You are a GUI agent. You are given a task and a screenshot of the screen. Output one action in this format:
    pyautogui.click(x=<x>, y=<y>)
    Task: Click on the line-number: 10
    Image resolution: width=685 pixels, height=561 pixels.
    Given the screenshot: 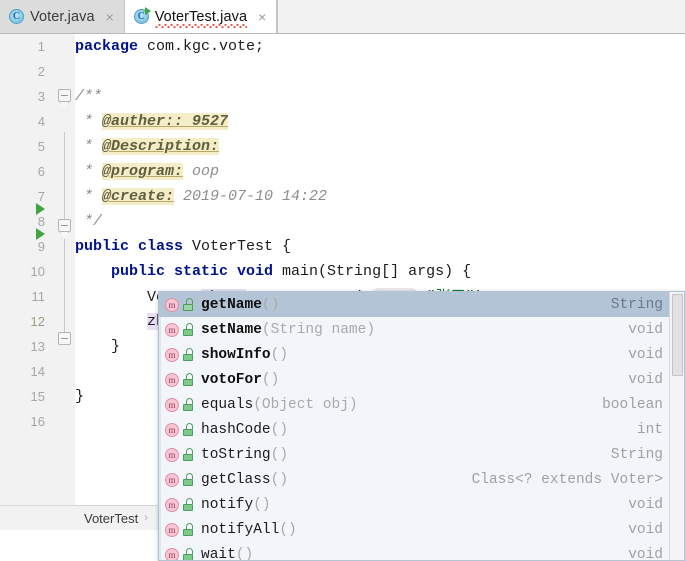 What is the action you would take?
    pyautogui.click(x=37, y=271)
    